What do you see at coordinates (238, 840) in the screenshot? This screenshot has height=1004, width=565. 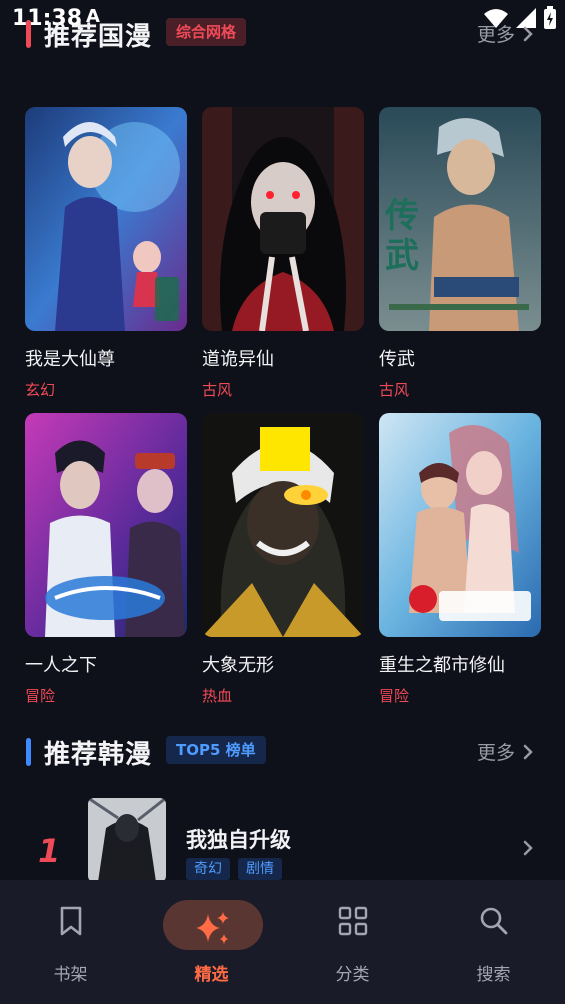 I see `ranking-title: 我独自升级` at bounding box center [238, 840].